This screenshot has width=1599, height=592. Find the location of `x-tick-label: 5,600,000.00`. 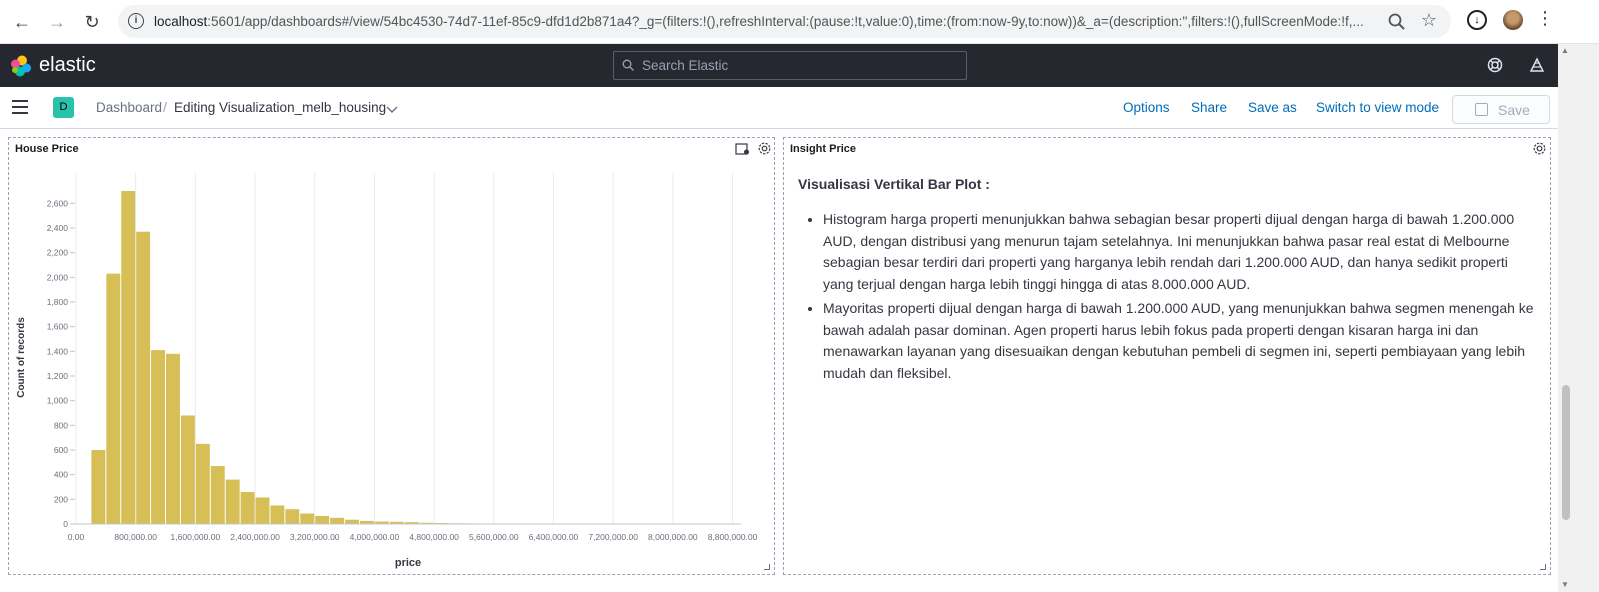

x-tick-label: 5,600,000.00 is located at coordinates (494, 537).